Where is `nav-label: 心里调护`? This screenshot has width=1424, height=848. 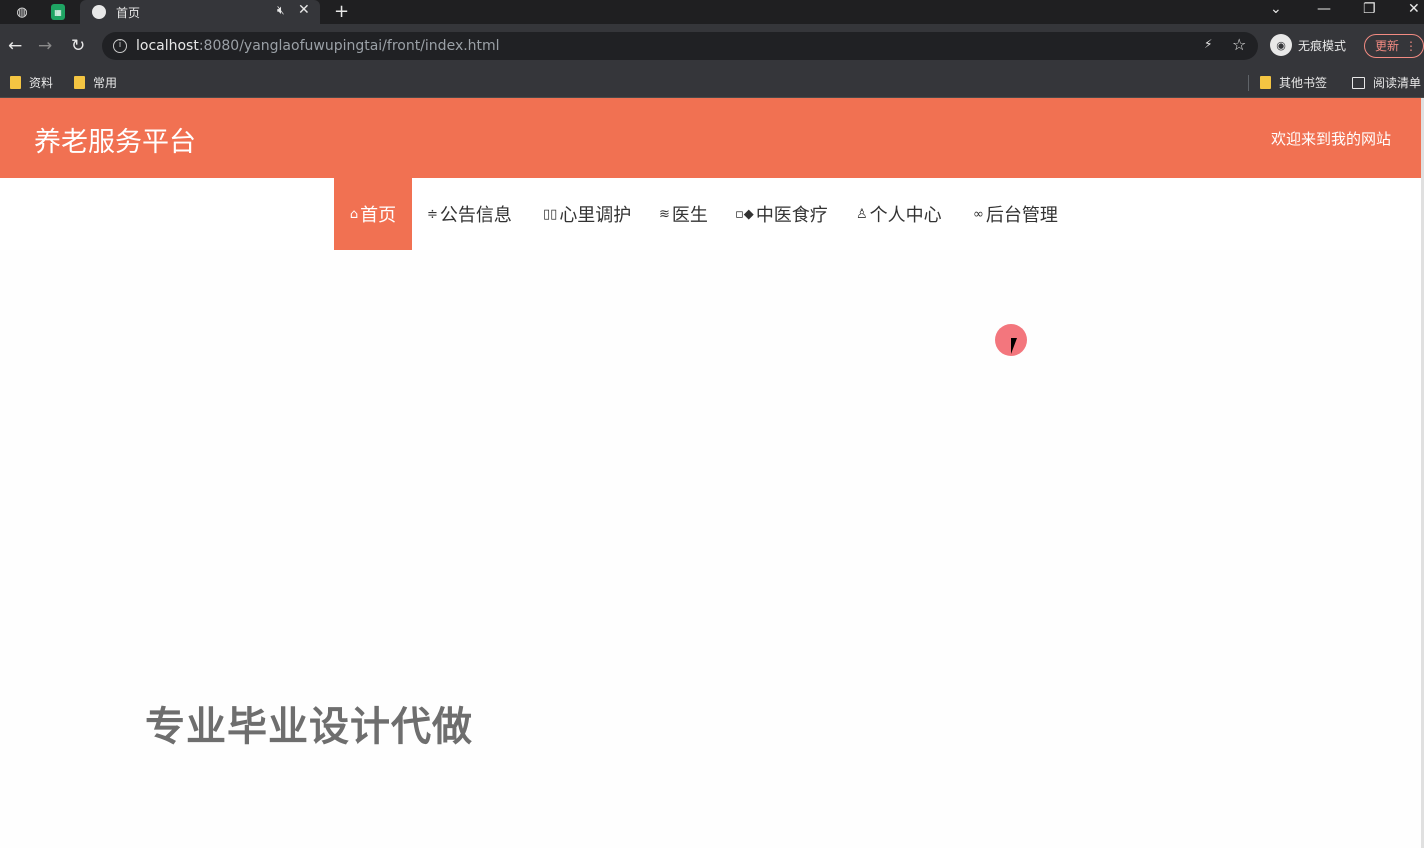
nav-label: 心里调护 is located at coordinates (595, 215).